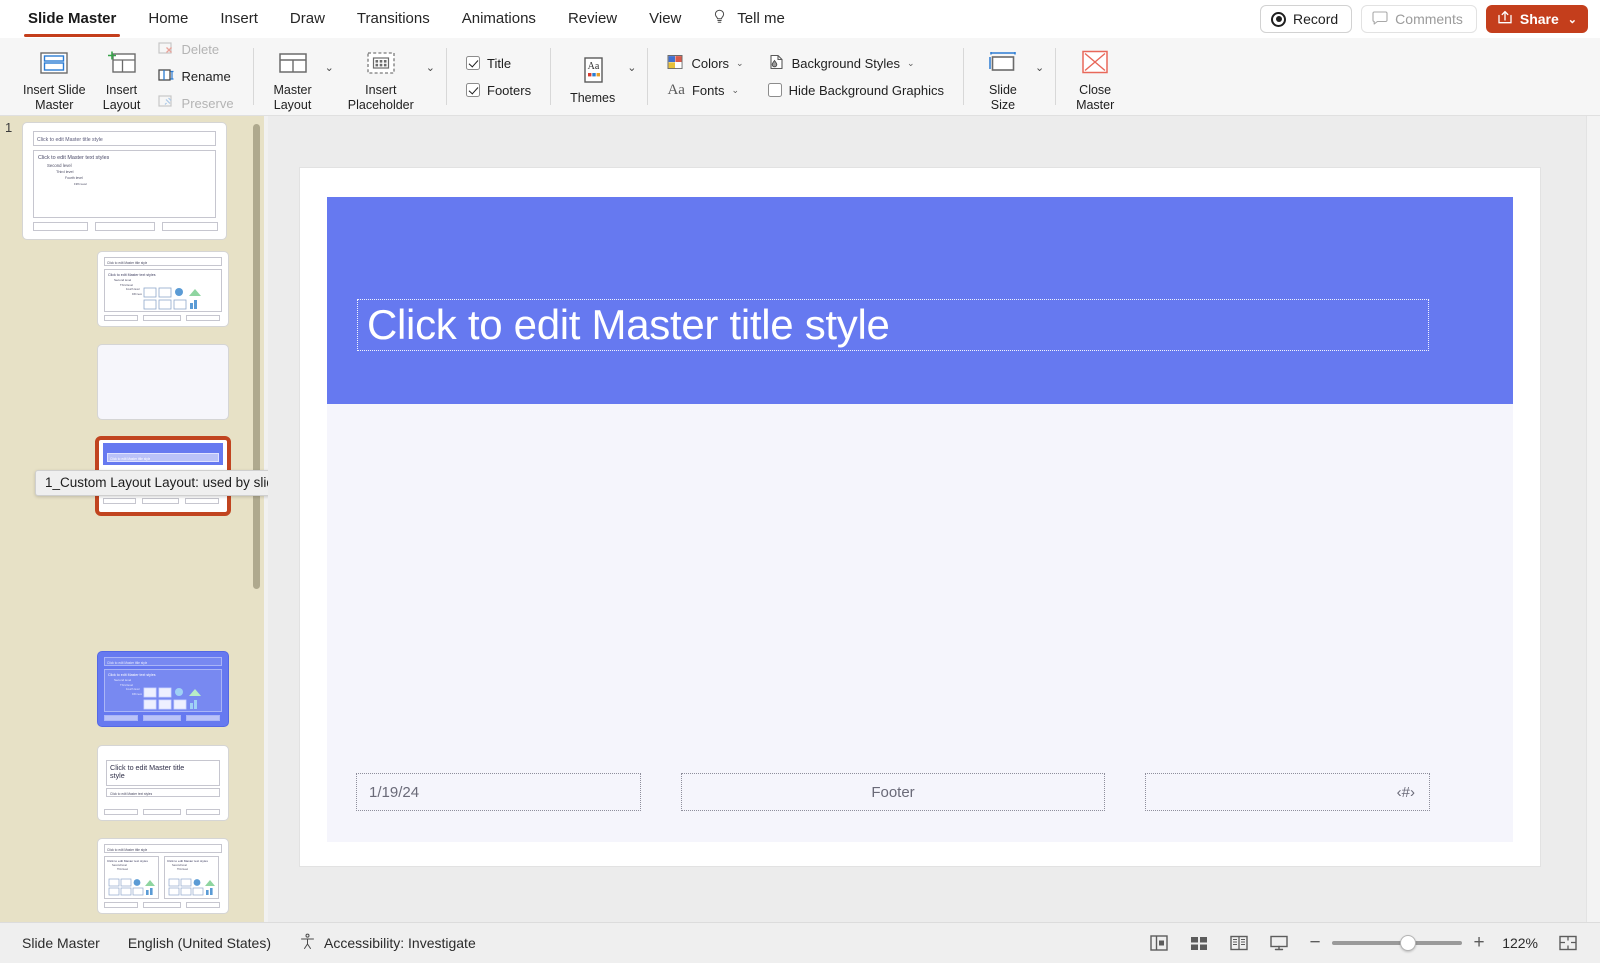 Image resolution: width=1600 pixels, height=963 pixels. Describe the element at coordinates (748, 19) in the screenshot. I see `tab-tell-me: Tell me` at that location.